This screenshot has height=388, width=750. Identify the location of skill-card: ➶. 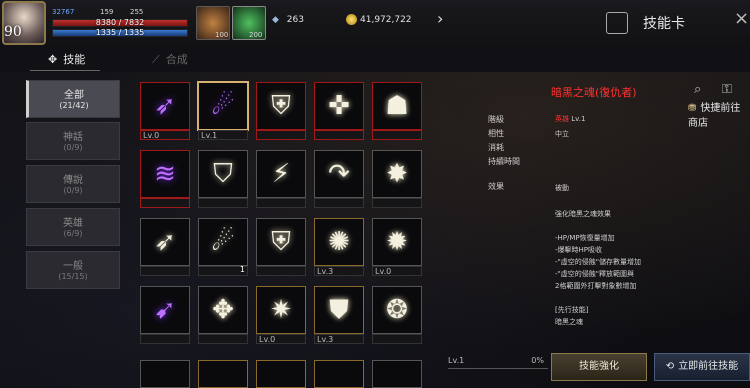
(165, 247).